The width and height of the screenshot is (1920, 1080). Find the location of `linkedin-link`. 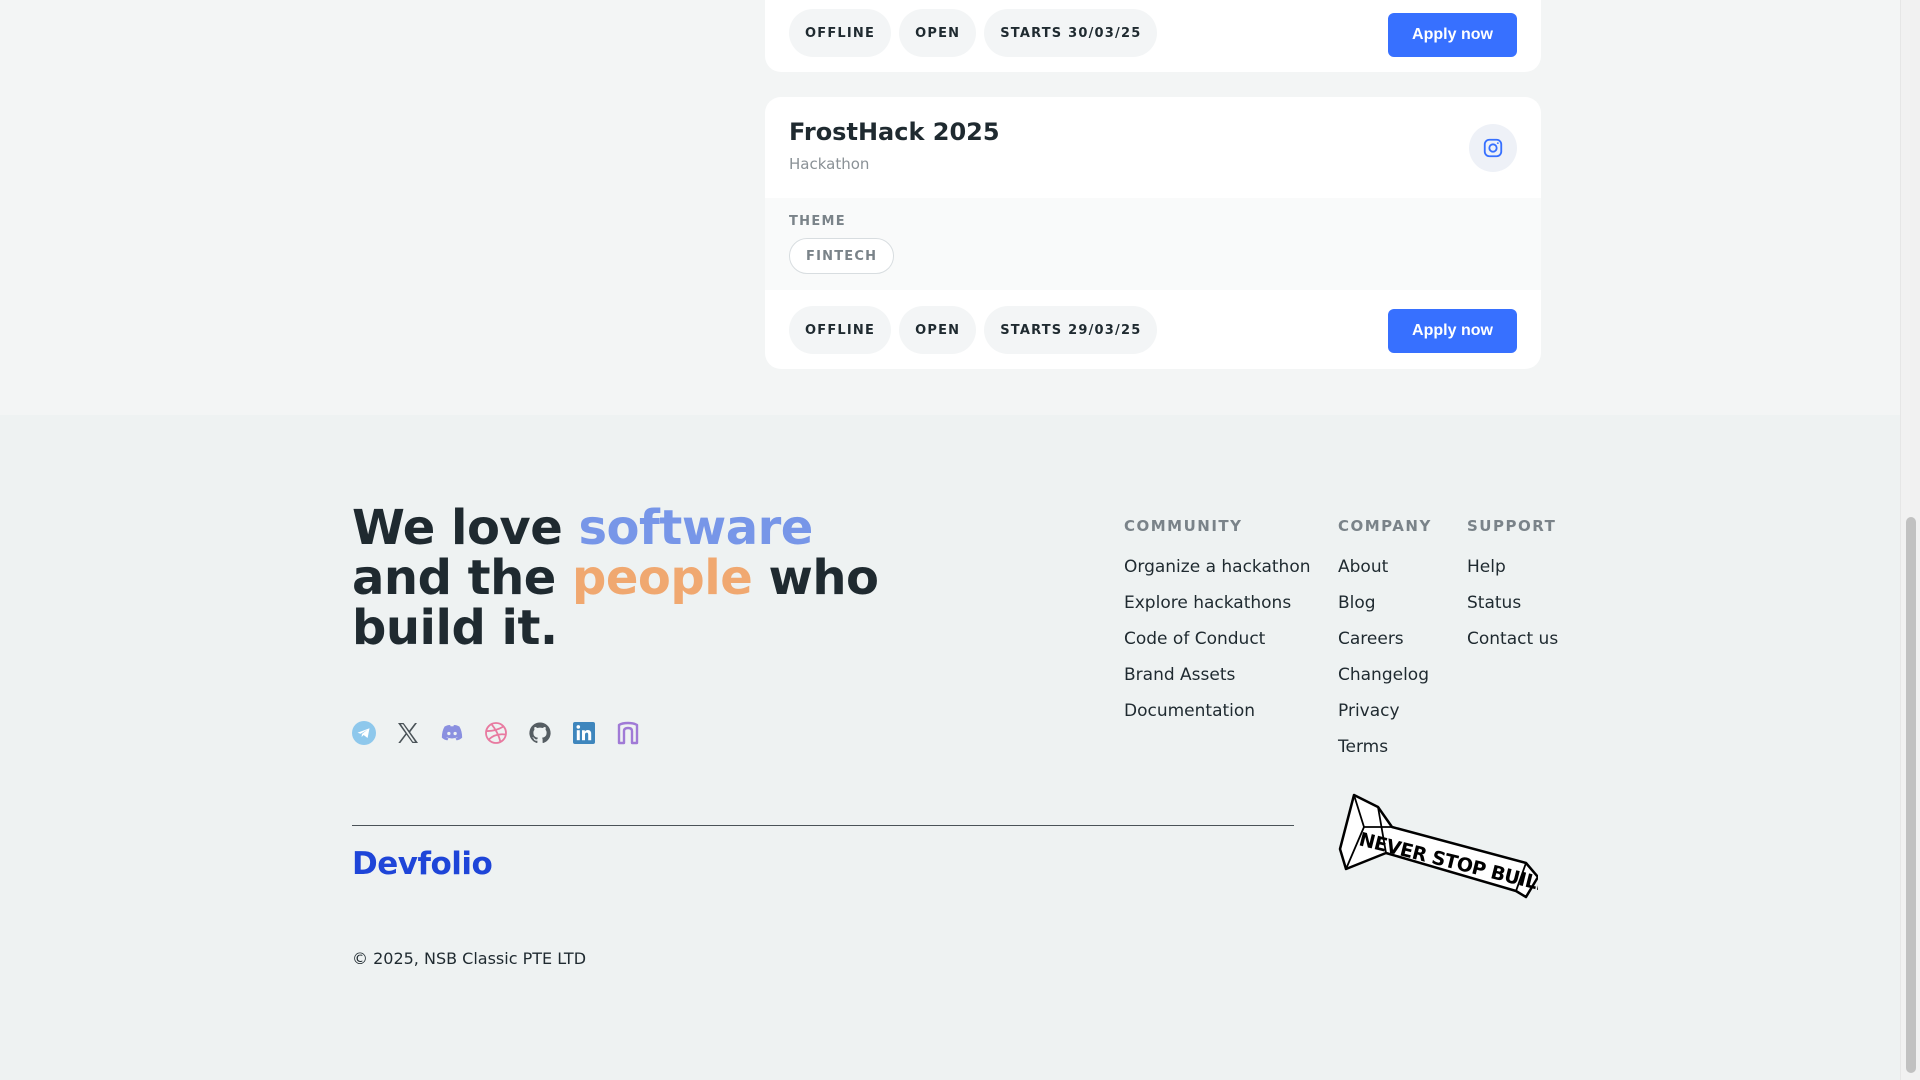

linkedin-link is located at coordinates (584, 733).